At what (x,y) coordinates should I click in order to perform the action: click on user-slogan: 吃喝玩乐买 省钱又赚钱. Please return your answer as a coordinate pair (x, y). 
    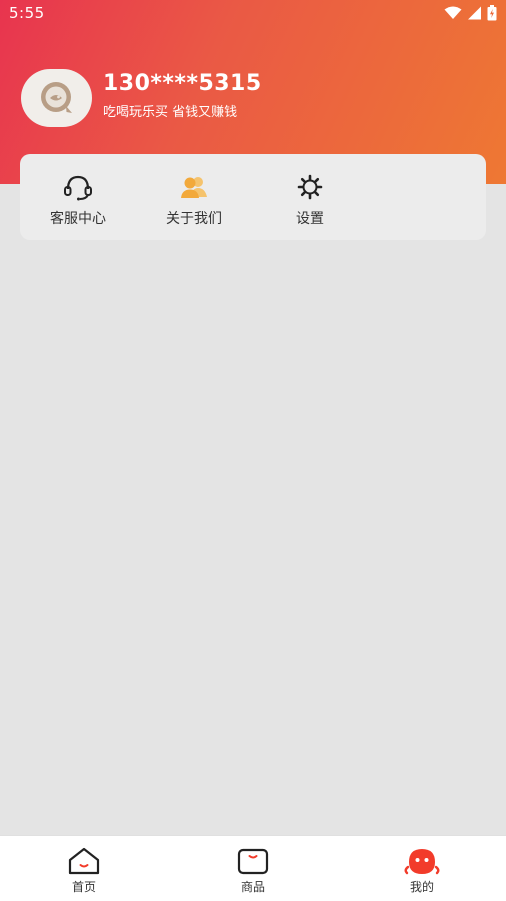
    Looking at the image, I should click on (170, 112).